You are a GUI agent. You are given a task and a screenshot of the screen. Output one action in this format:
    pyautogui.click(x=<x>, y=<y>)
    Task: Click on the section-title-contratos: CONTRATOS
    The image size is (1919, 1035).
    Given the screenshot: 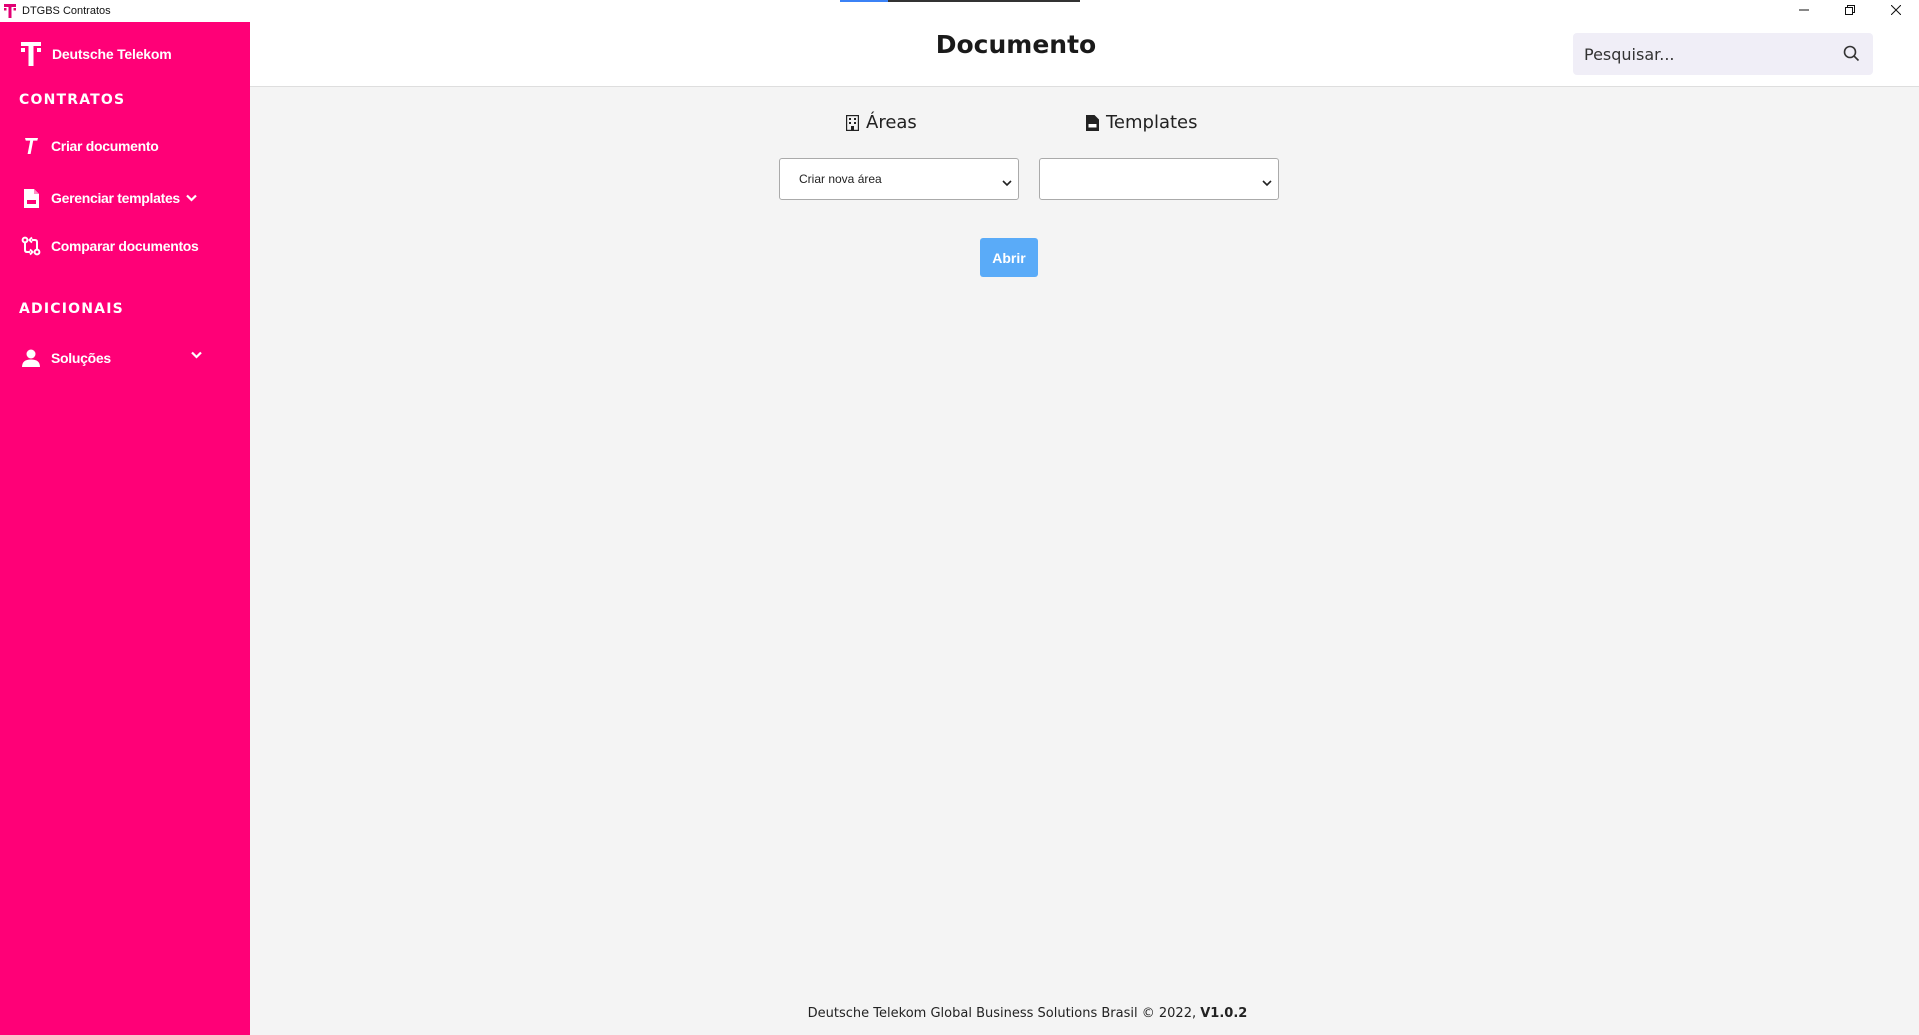 What is the action you would take?
    pyautogui.click(x=72, y=100)
    